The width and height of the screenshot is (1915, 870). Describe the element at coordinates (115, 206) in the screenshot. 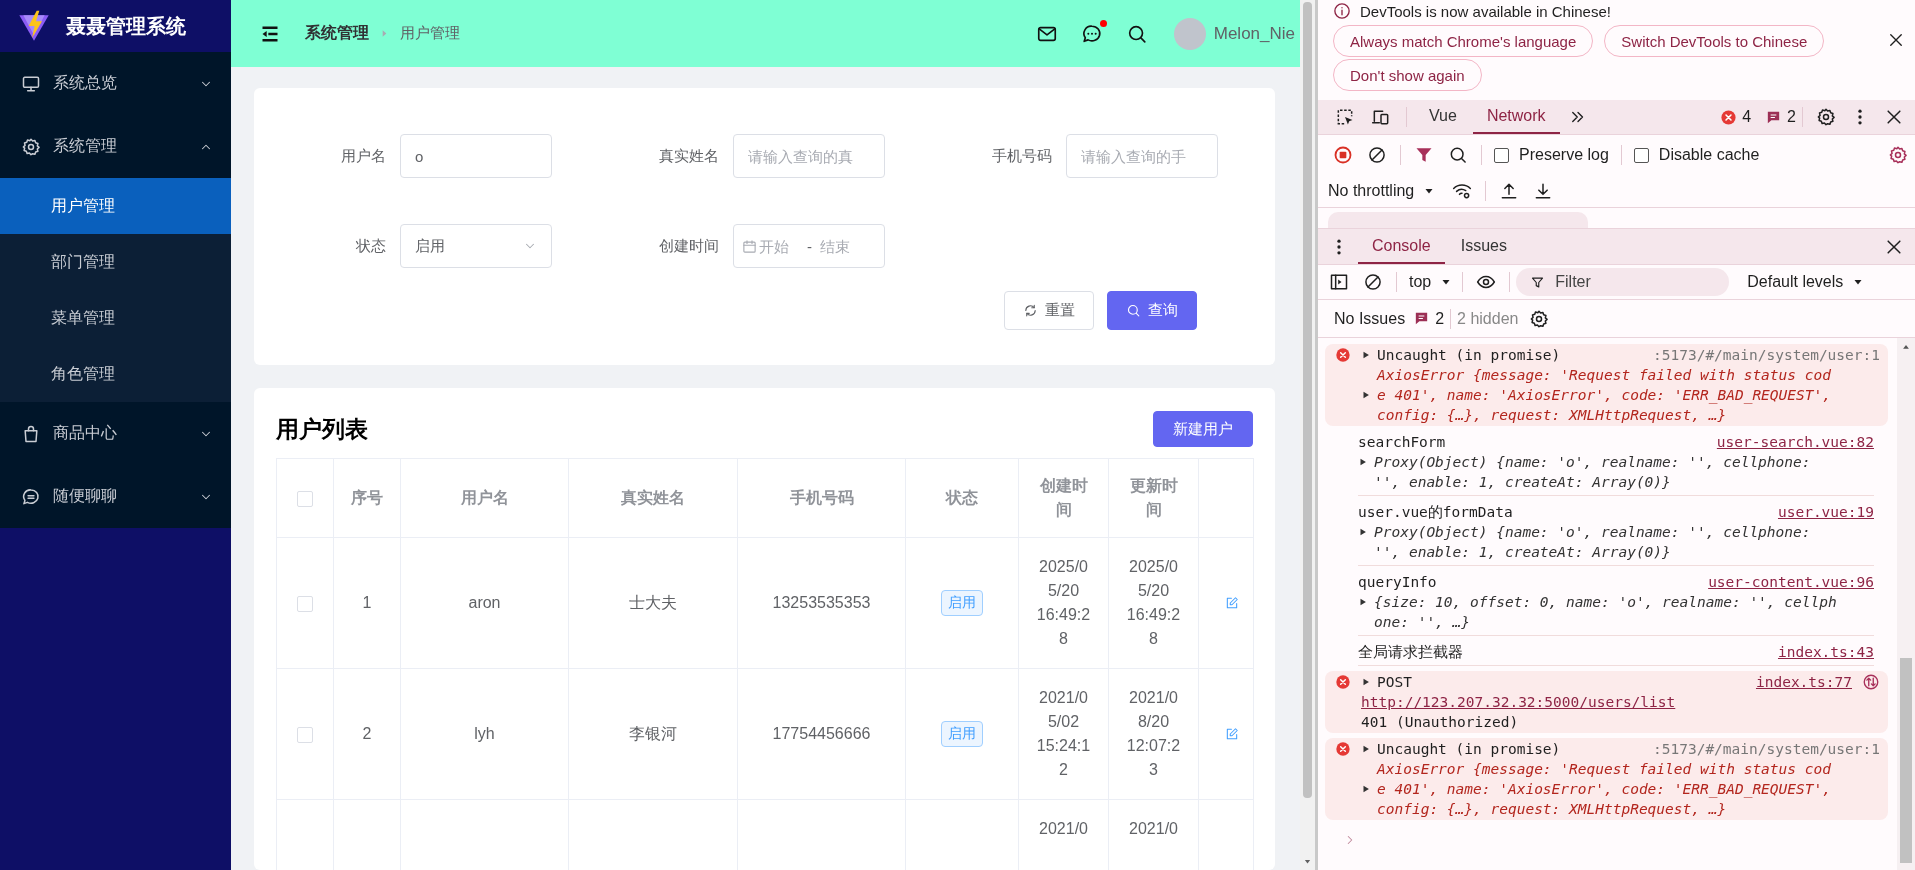

I see `submenu-item: 用户管理` at that location.